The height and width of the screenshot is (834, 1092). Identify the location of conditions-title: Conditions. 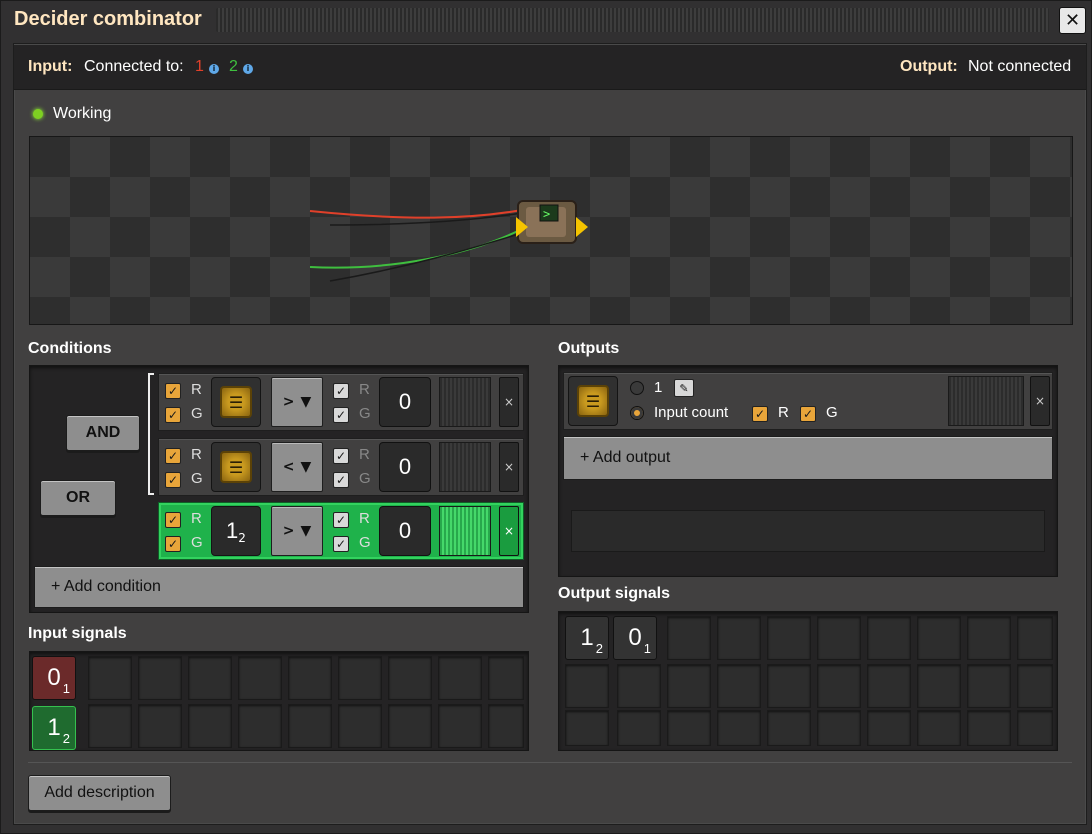
(70, 348).